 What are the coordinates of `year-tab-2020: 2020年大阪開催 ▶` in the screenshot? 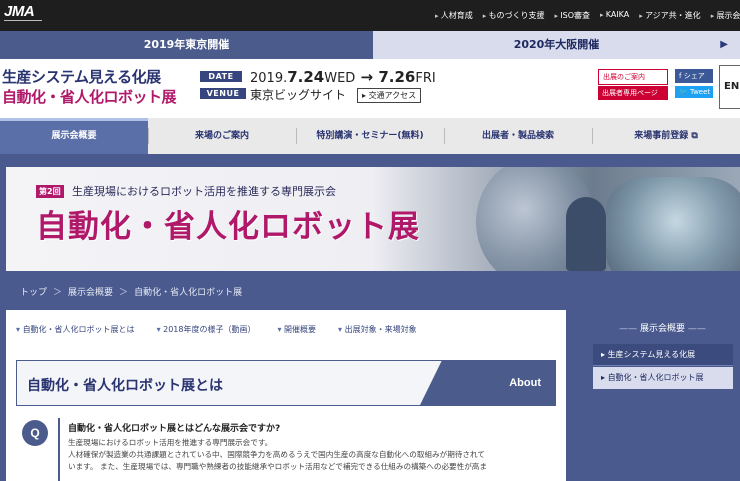 It's located at (556, 45).